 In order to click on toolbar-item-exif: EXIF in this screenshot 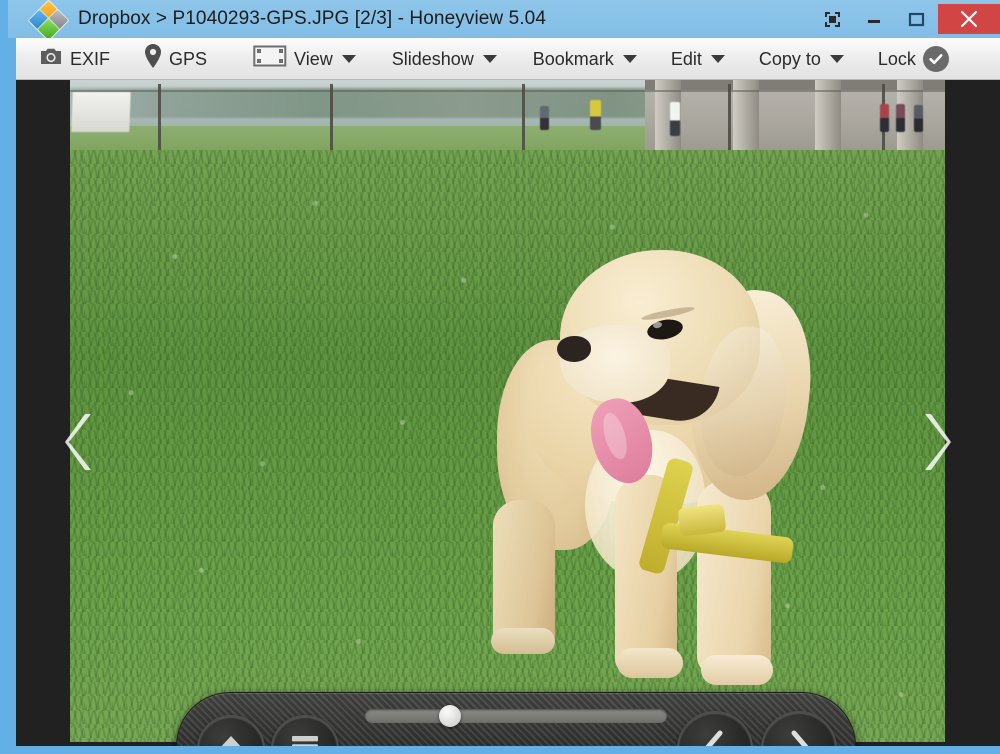, I will do `click(74, 59)`.